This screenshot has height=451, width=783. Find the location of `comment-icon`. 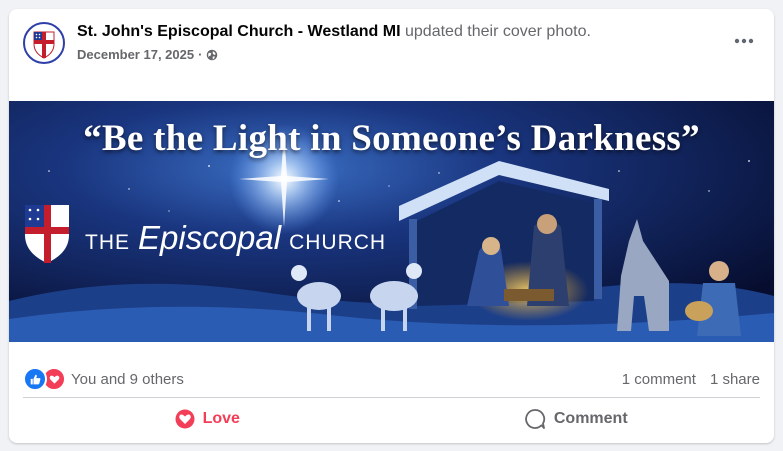

comment-icon is located at coordinates (535, 419).